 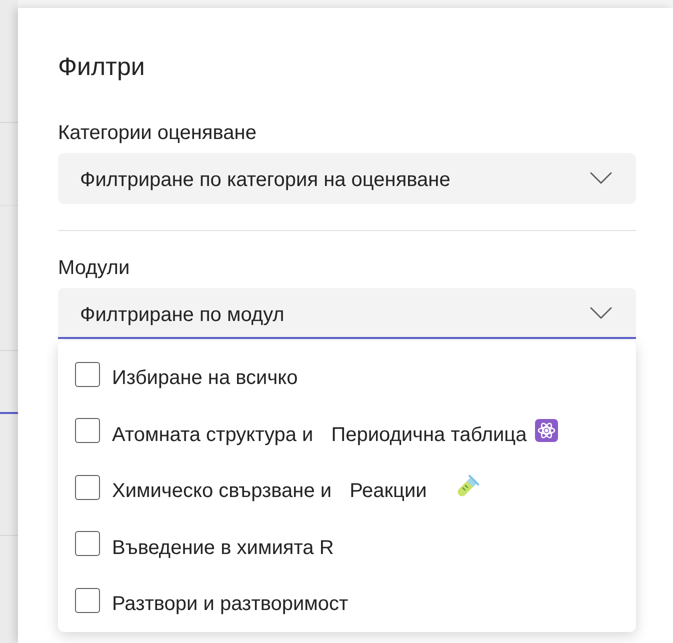 I want to click on option-label: Въведение в химията R, so click(x=223, y=546).